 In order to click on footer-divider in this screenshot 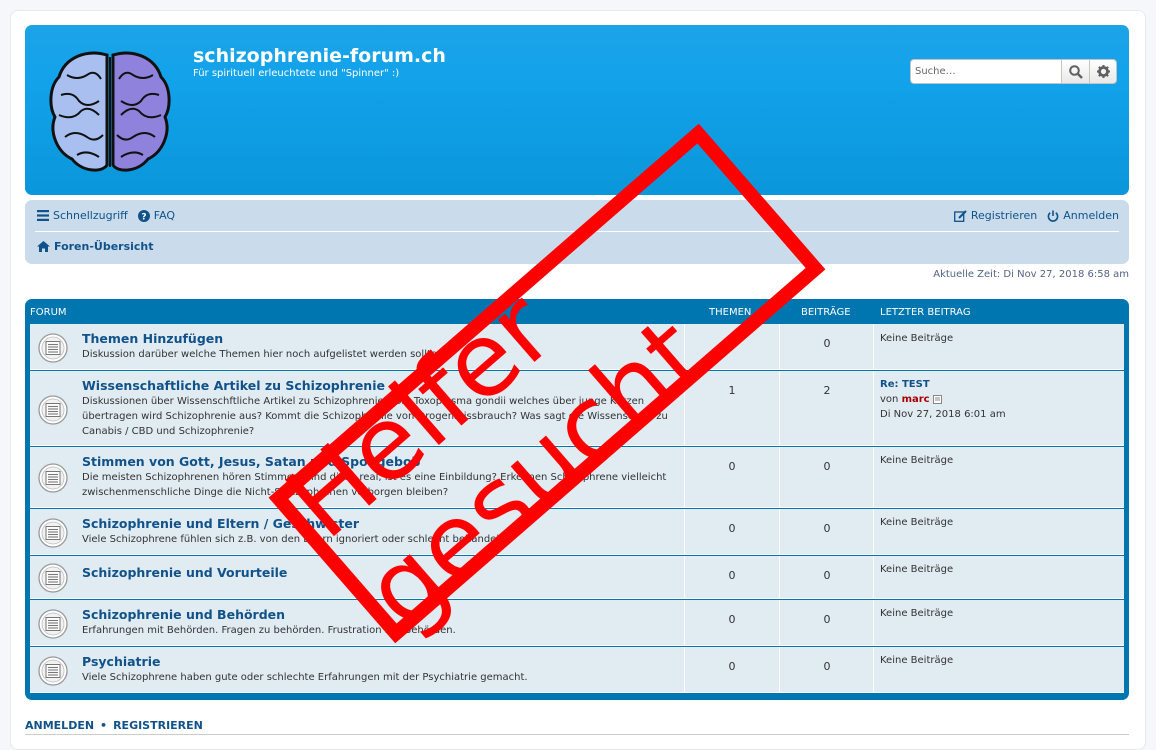, I will do `click(577, 734)`.